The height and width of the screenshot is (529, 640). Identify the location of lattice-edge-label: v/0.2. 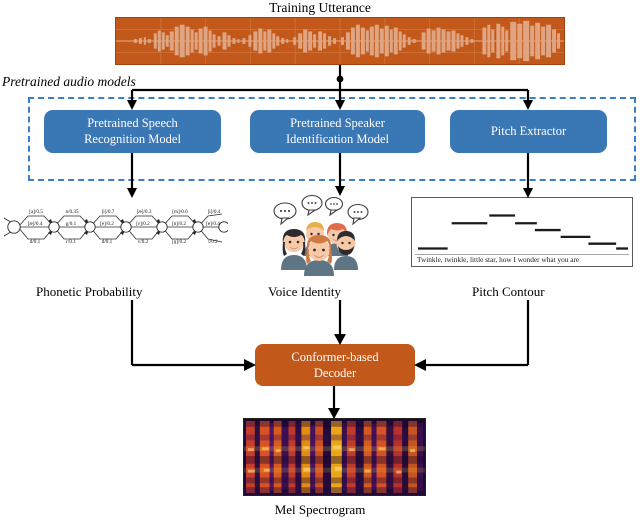
(143, 242).